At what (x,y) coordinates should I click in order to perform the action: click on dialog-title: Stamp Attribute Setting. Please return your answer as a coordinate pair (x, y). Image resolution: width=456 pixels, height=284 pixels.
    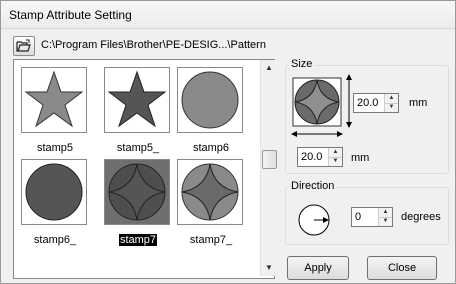
    Looking at the image, I should click on (70, 15).